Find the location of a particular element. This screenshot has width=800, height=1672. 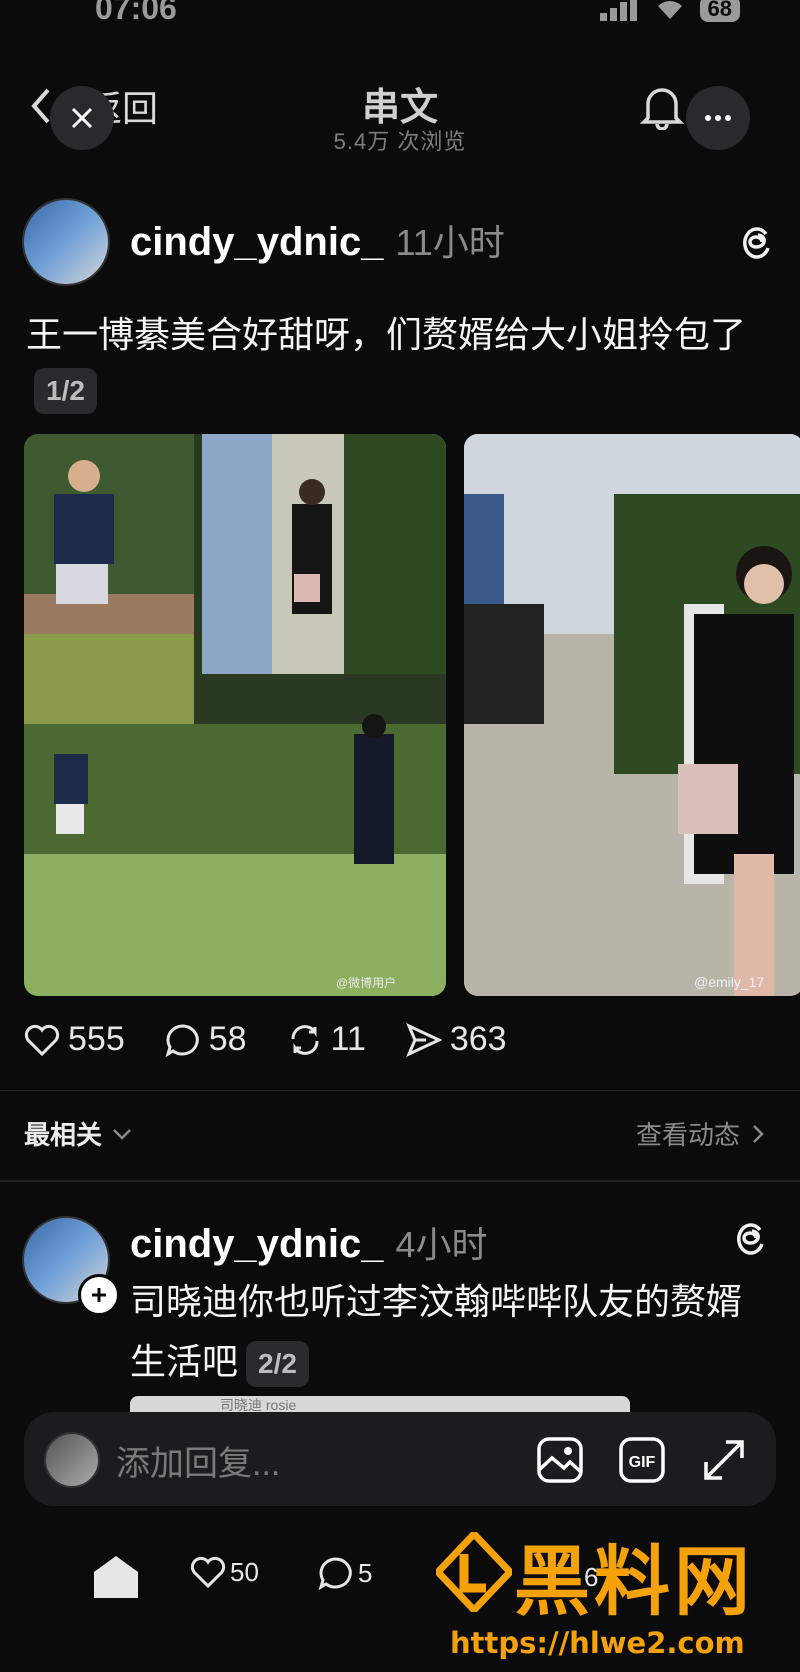

share-button: 363 is located at coordinates (456, 1039).